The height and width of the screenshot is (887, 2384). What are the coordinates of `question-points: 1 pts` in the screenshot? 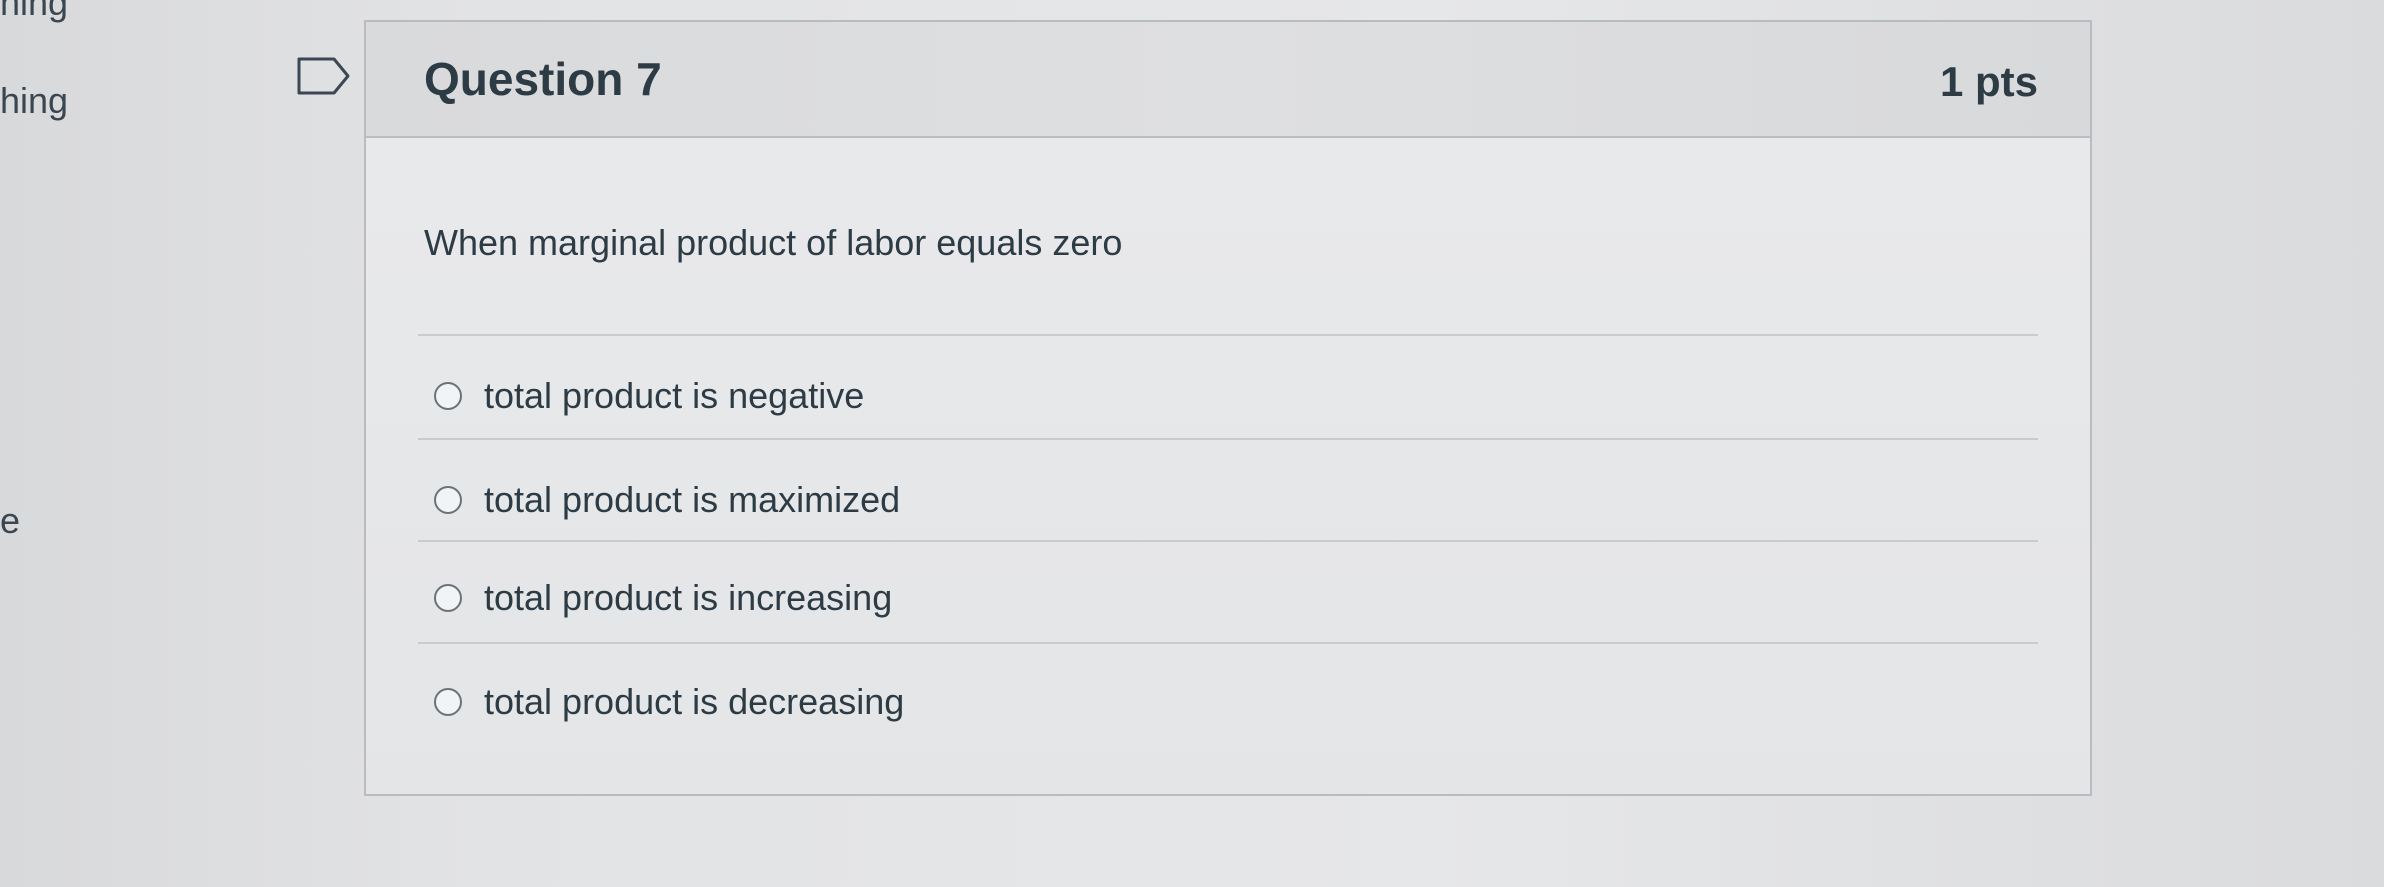 It's located at (1988, 81).